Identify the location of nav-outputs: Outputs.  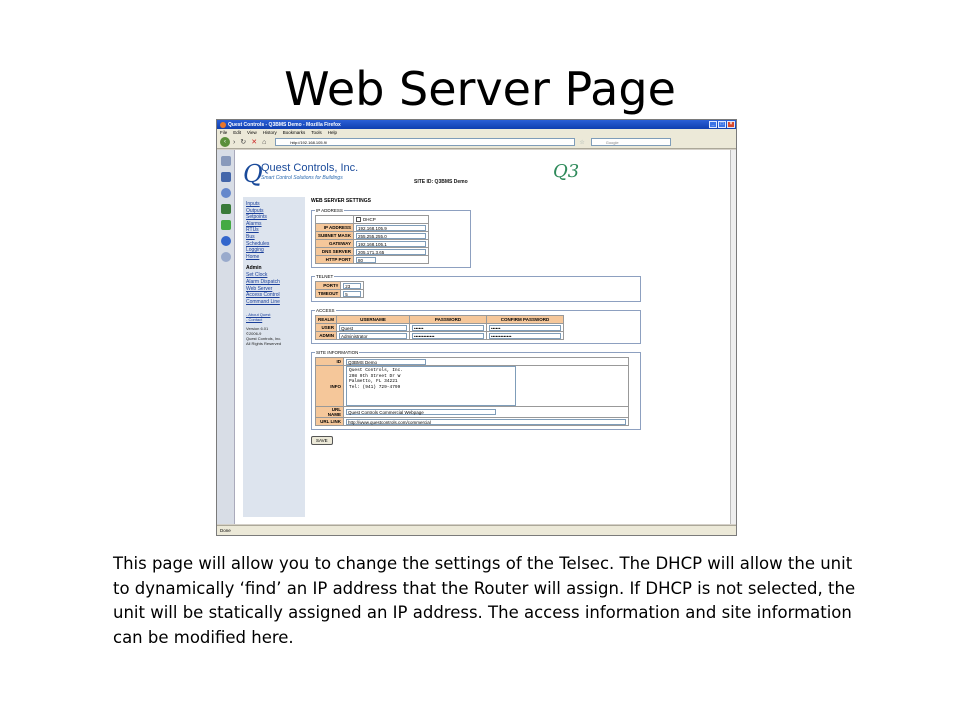
(274, 211).